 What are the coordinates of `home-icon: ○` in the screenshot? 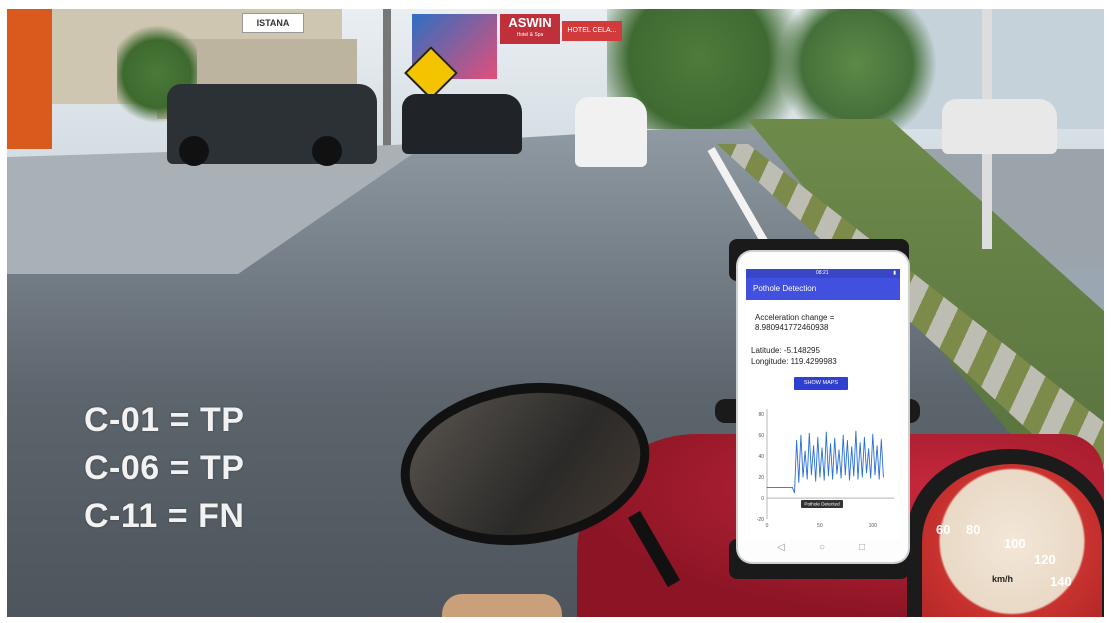 It's located at (822, 547).